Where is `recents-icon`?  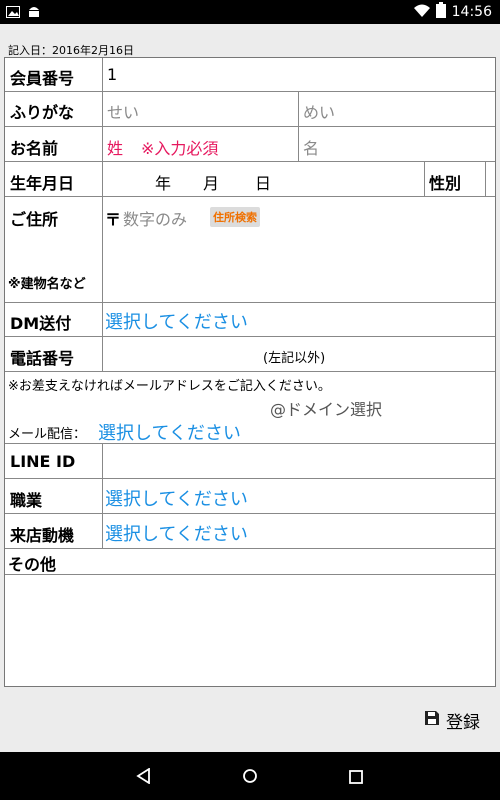 recents-icon is located at coordinates (356, 778).